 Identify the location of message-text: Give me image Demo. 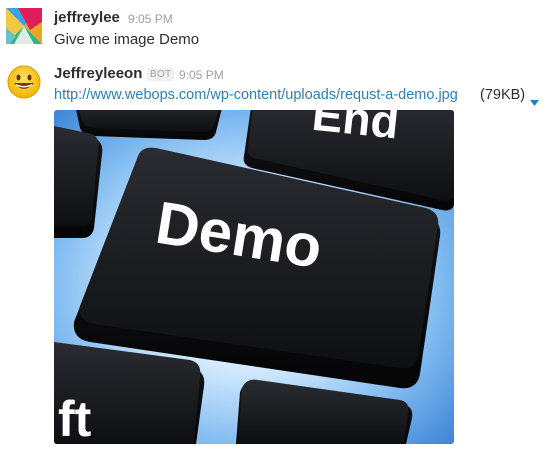
(127, 39).